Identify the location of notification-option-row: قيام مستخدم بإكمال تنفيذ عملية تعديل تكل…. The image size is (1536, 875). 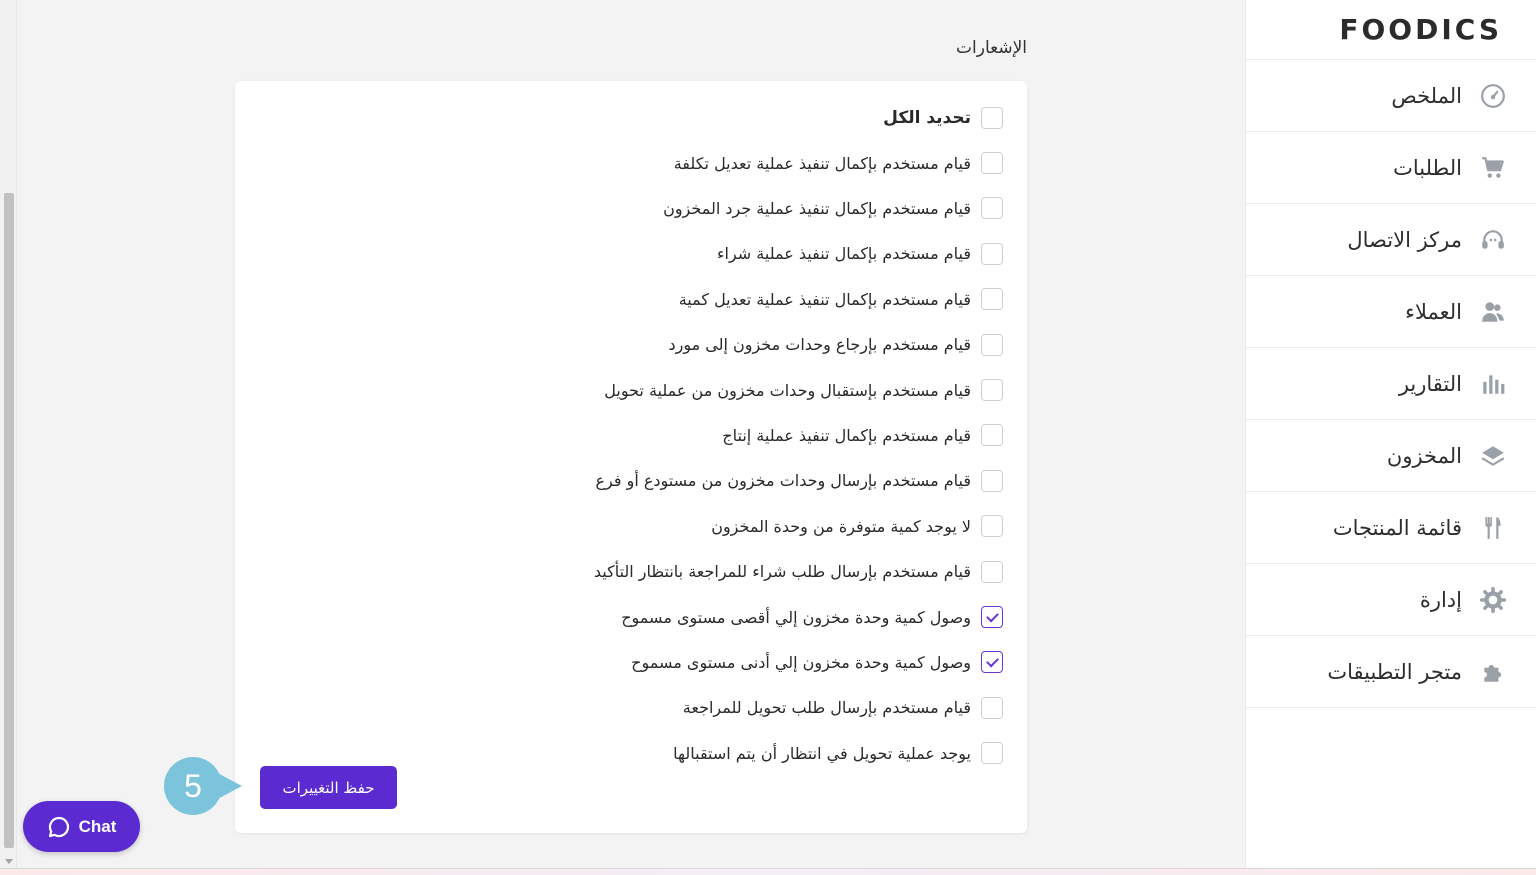
(838, 163).